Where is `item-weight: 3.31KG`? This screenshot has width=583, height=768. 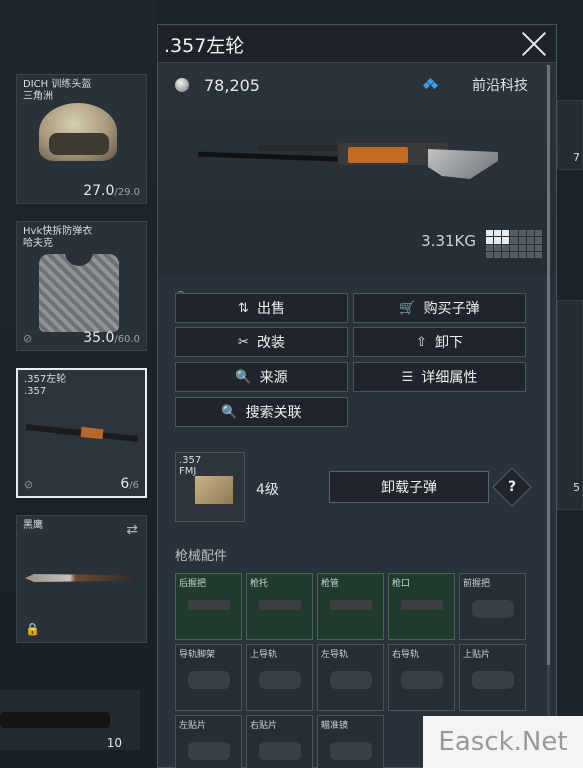
item-weight: 3.31KG is located at coordinates (448, 241).